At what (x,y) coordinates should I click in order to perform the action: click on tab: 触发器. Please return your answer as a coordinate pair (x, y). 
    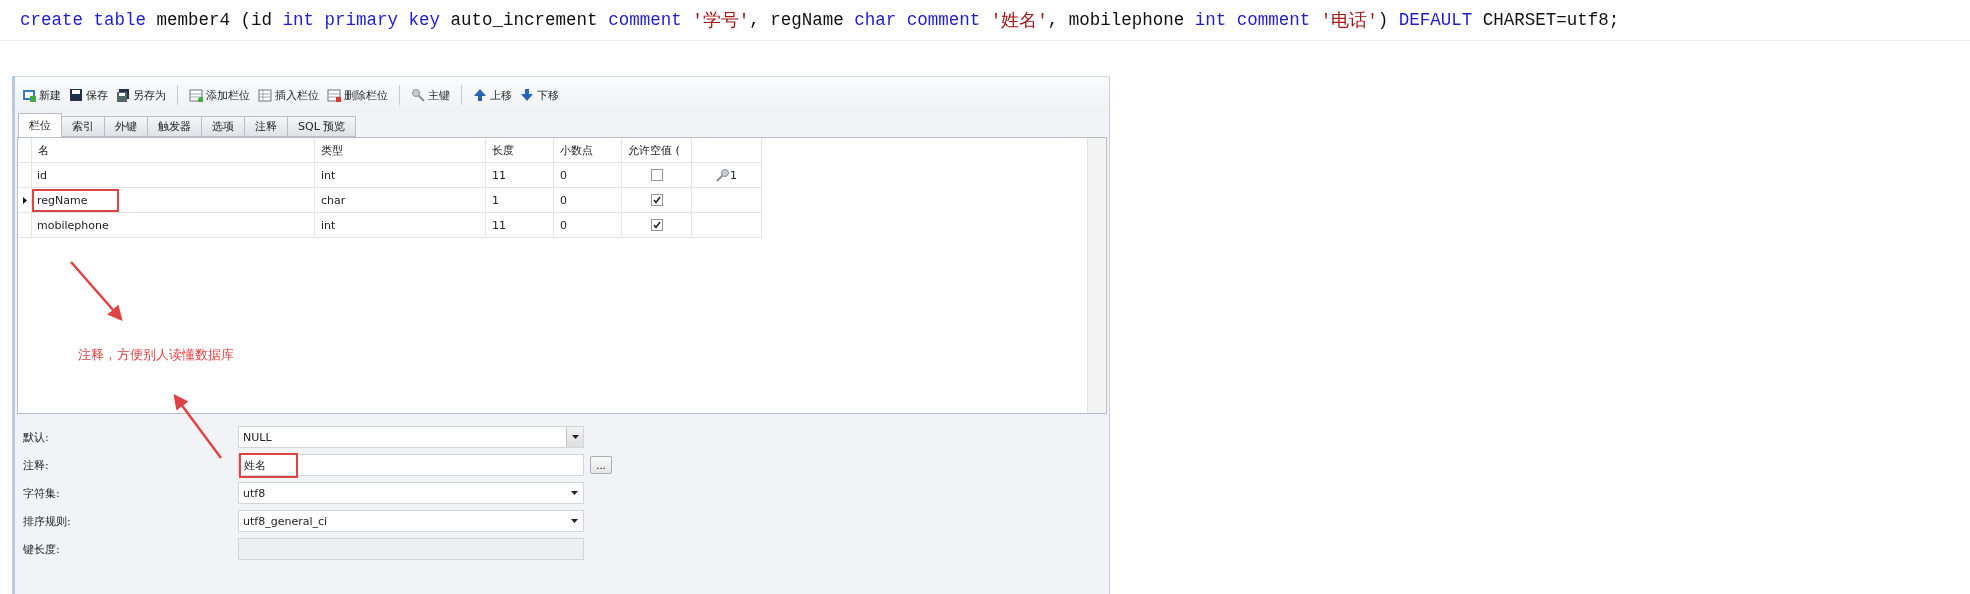
    Looking at the image, I should click on (174, 126).